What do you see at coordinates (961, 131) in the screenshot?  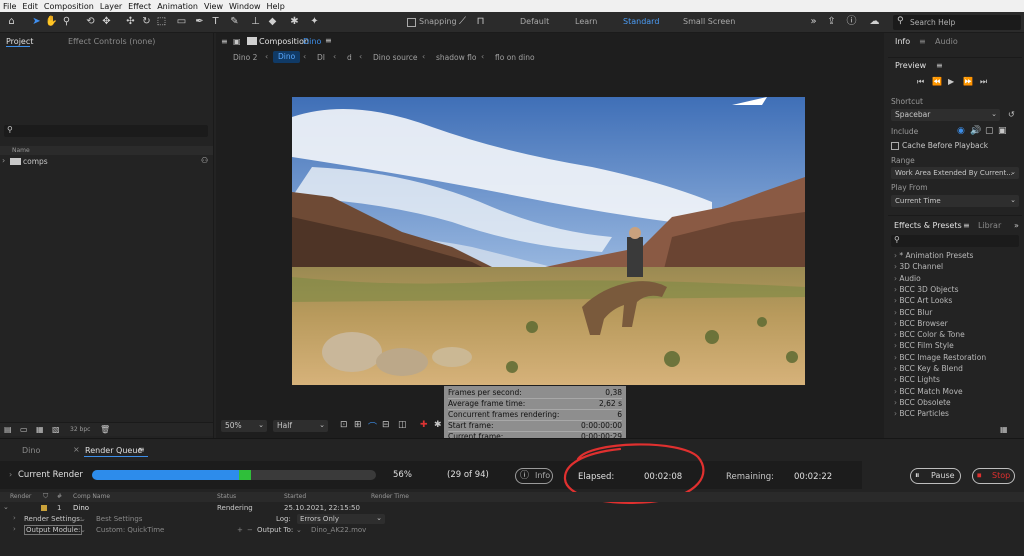 I see `eye-icon: ◉` at bounding box center [961, 131].